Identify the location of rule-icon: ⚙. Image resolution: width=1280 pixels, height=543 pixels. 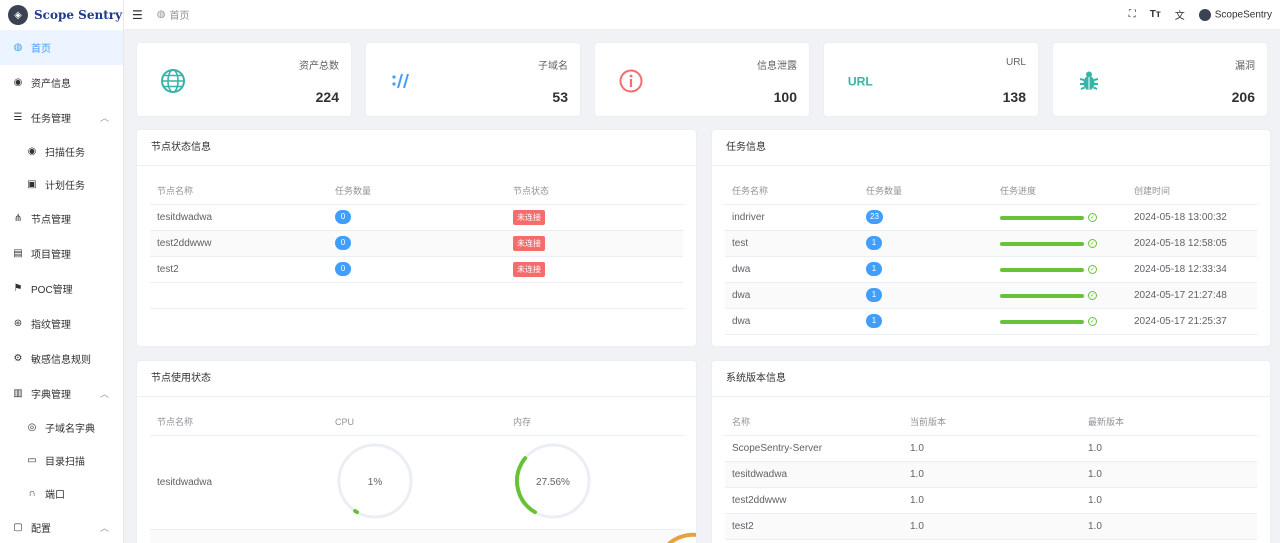
(18, 358).